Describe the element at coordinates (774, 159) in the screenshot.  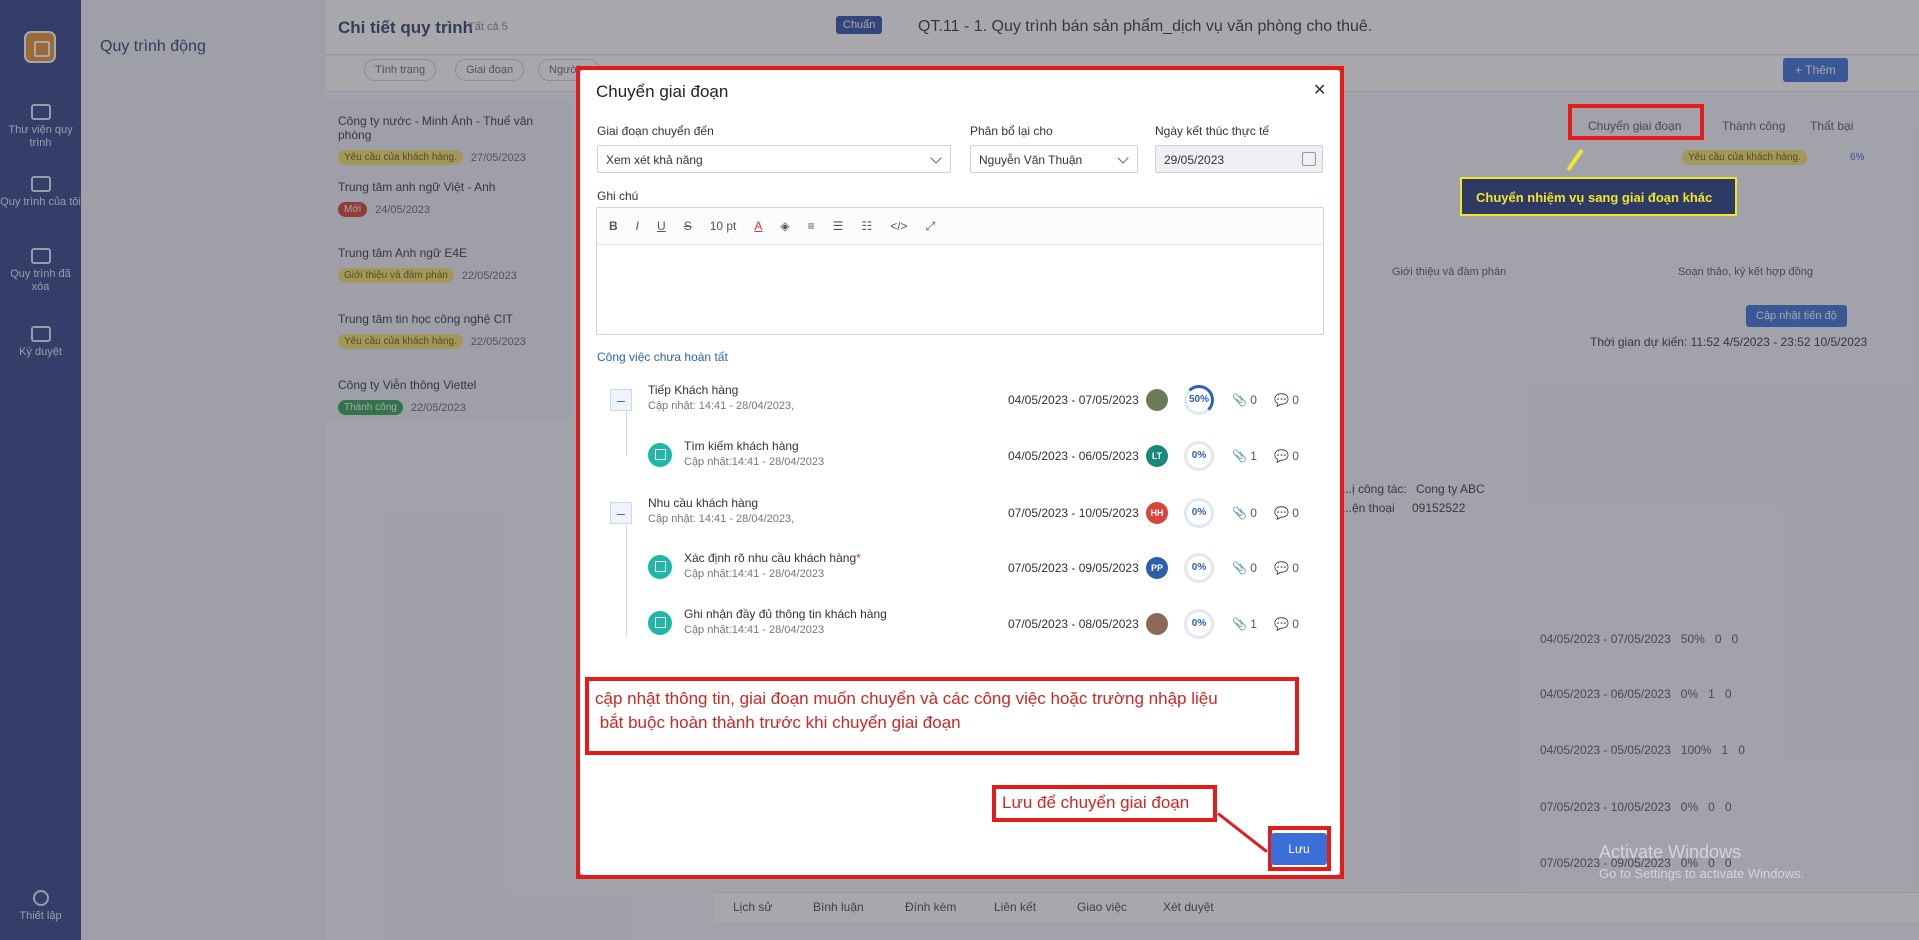
I see `stage-select: Xem xét khả năng` at that location.